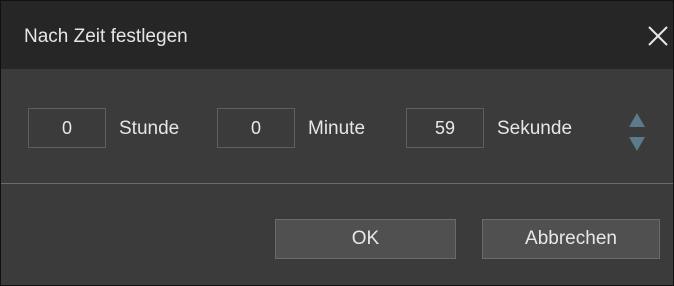  I want to click on ok-button: OK, so click(365, 239).